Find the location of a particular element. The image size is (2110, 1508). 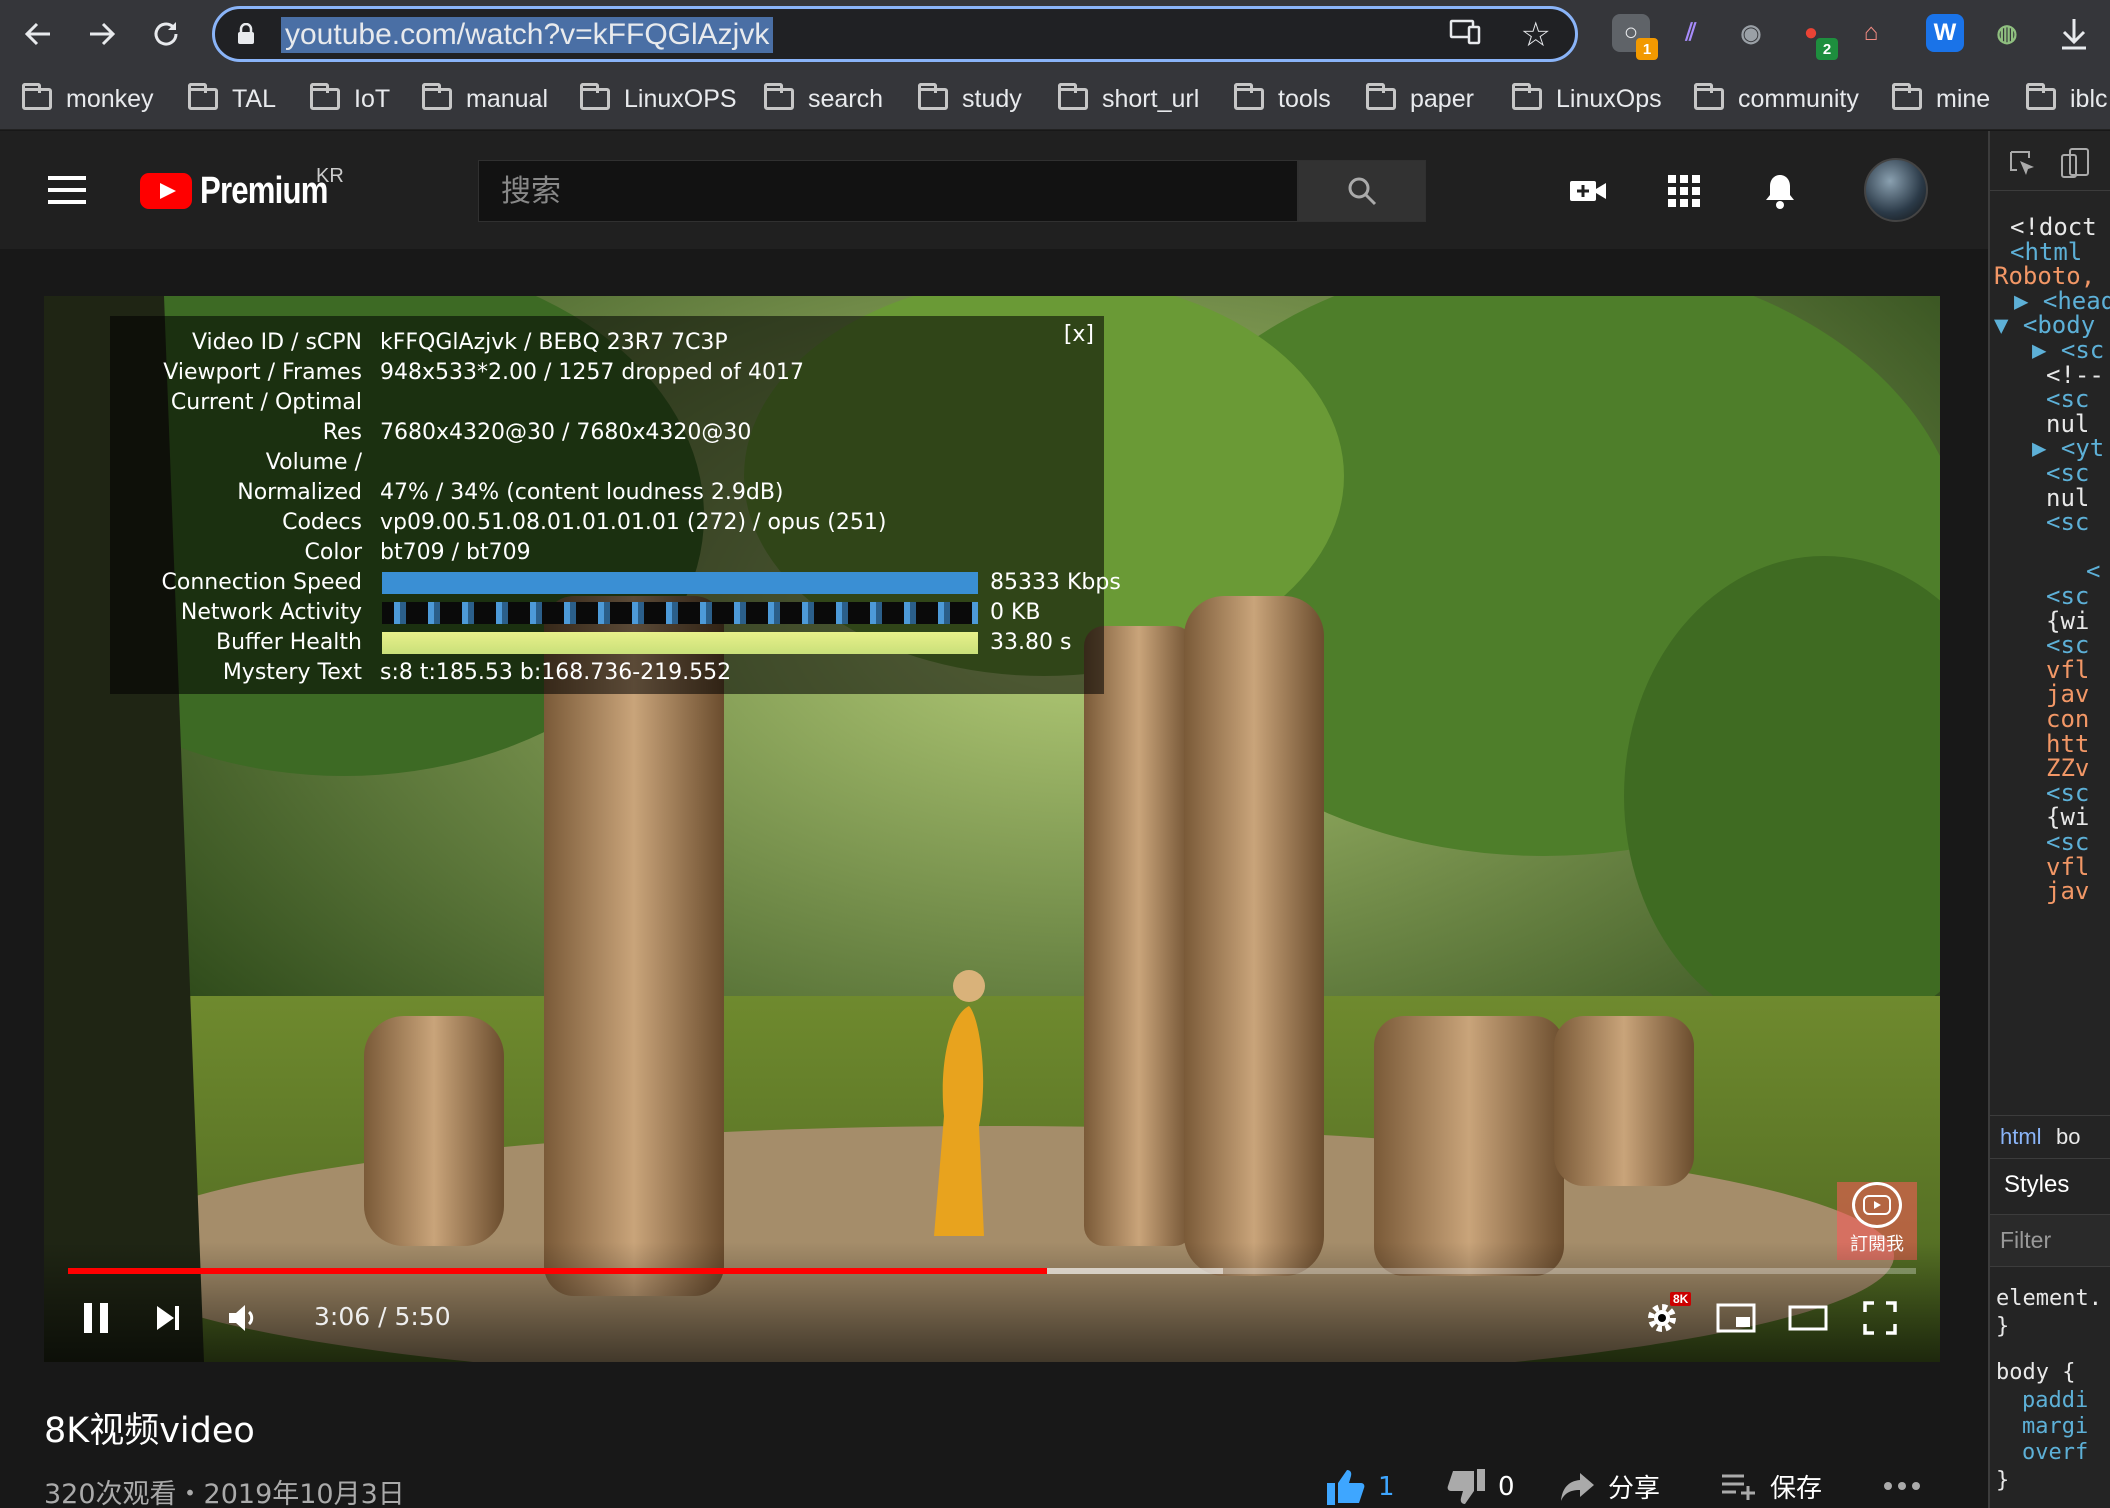

dislike-count: 0 is located at coordinates (1506, 1487).